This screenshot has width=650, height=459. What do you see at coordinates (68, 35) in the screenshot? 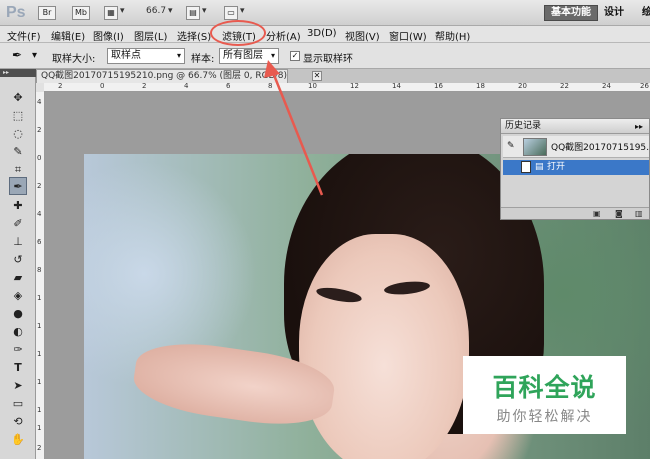
I see `menu-edit: 编辑(E)` at bounding box center [68, 35].